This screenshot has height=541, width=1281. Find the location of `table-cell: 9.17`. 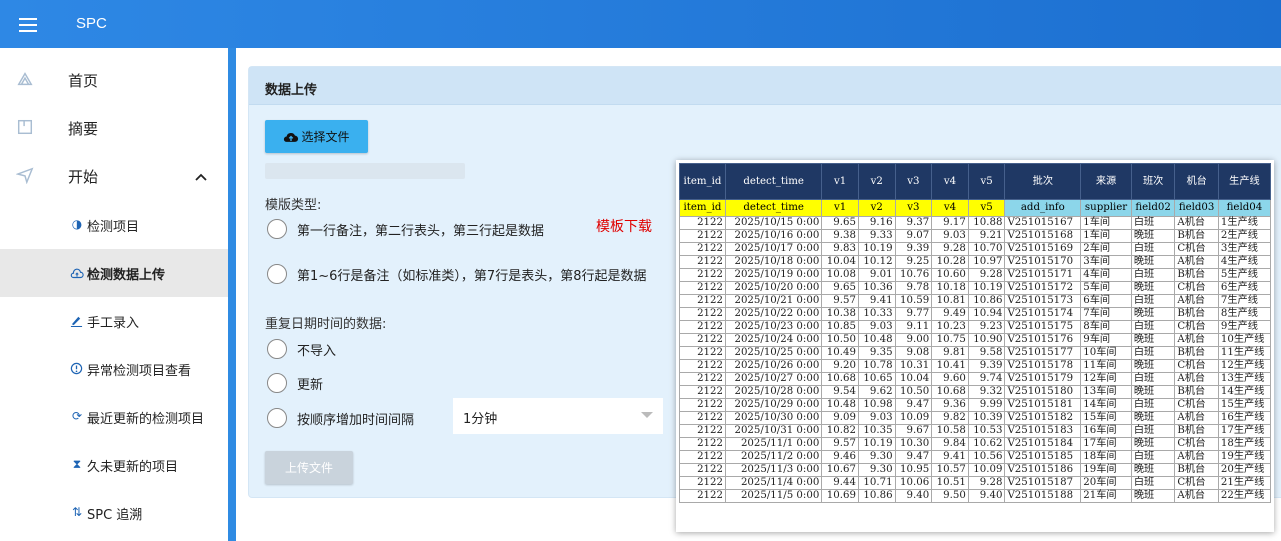

table-cell: 9.17 is located at coordinates (950, 223).